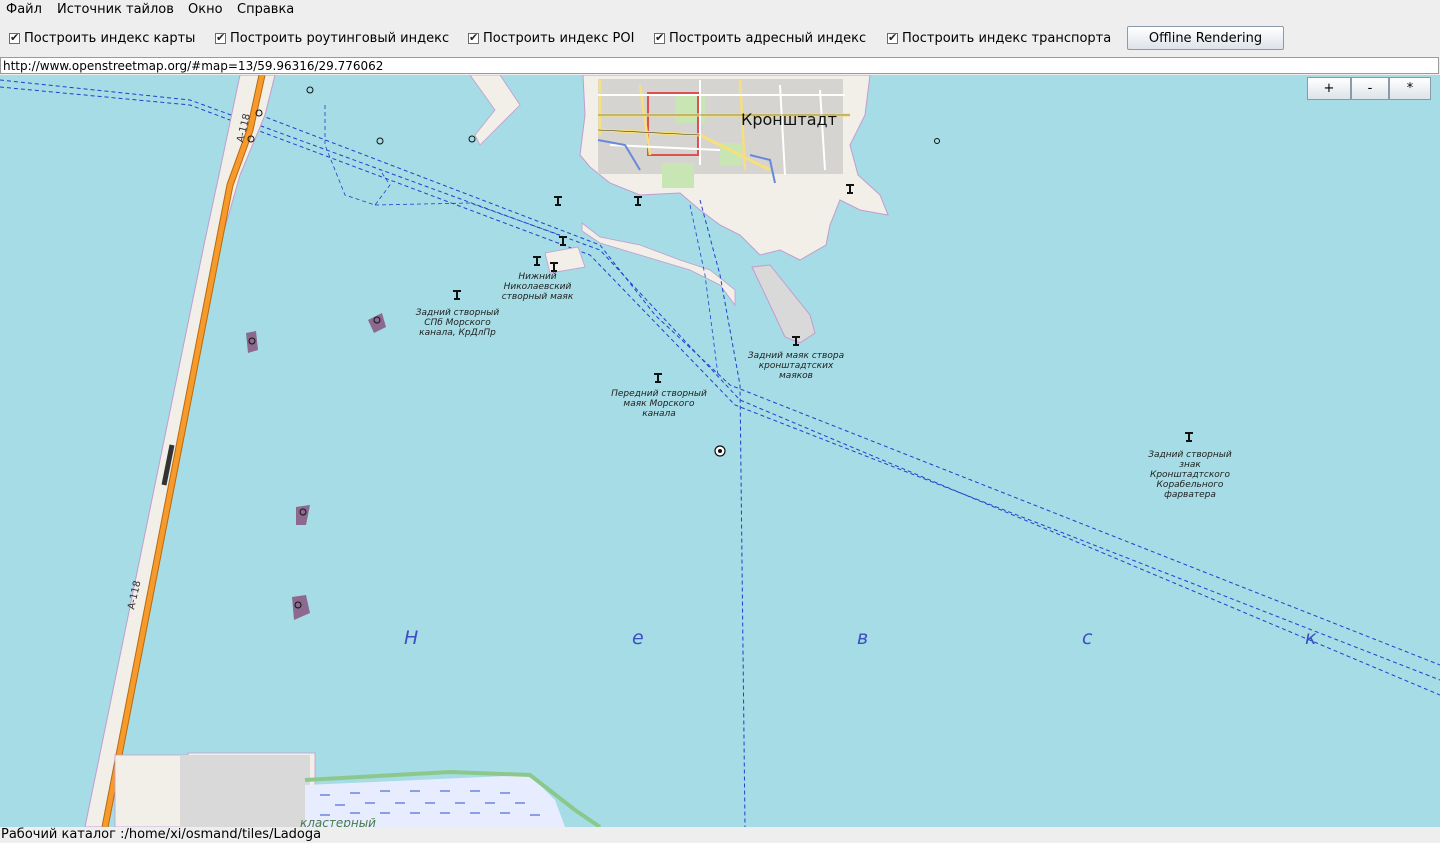 Image resolution: width=1440 pixels, height=843 pixels. I want to click on menu-bar: Файл Источник тайлов Окно Справка, so click(720, 10).